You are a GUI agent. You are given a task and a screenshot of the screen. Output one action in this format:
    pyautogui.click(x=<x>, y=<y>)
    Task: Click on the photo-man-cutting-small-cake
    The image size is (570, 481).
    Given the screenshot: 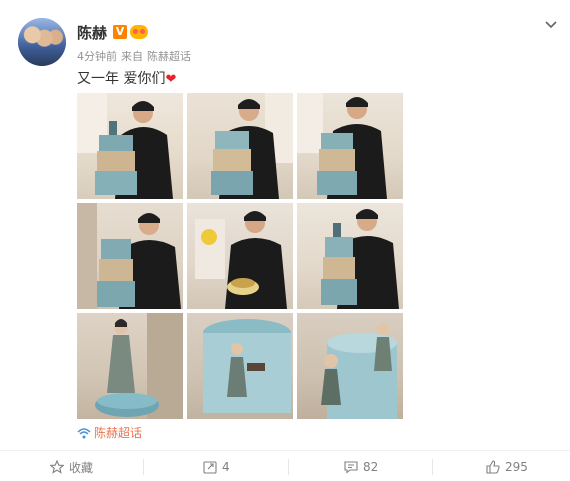 What is the action you would take?
    pyautogui.click(x=240, y=256)
    